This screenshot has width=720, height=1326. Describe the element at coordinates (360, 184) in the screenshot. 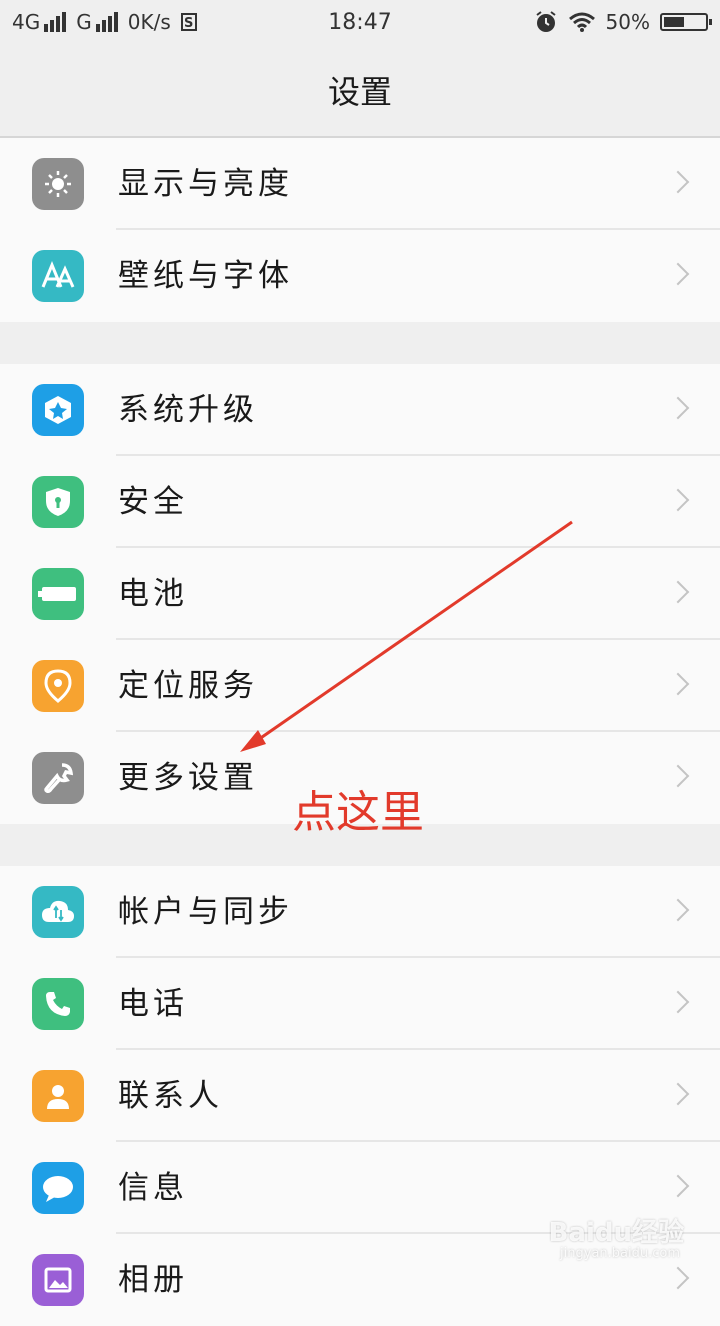

I see `settings-item-brightness: 显示与亮度` at that location.